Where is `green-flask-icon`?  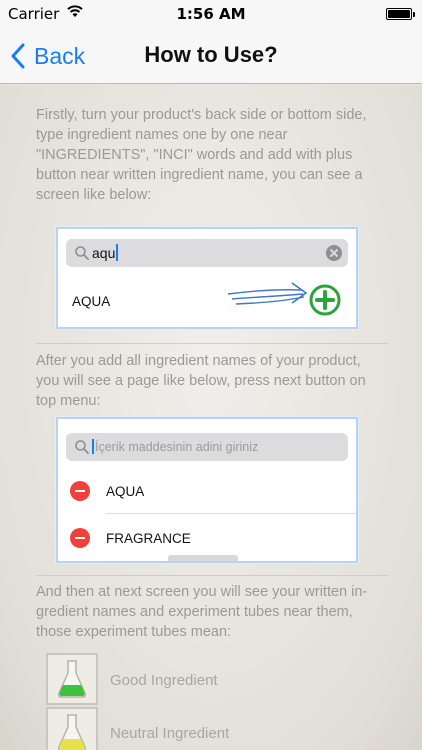
green-flask-icon is located at coordinates (72, 679).